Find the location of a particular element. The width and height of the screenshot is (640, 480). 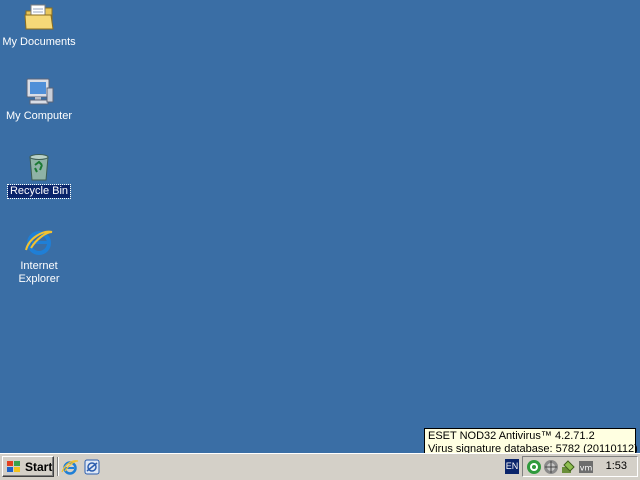

desktop-icon-label: My Computer is located at coordinates (39, 116).